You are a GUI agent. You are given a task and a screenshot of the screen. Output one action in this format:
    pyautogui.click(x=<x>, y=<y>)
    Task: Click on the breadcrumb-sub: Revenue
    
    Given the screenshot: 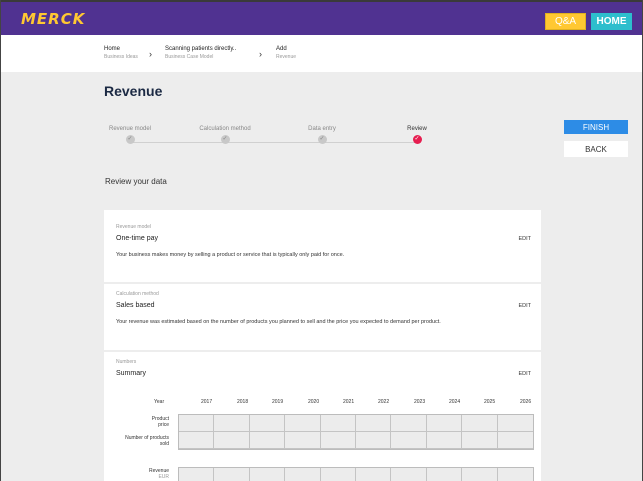 What is the action you would take?
    pyautogui.click(x=286, y=57)
    